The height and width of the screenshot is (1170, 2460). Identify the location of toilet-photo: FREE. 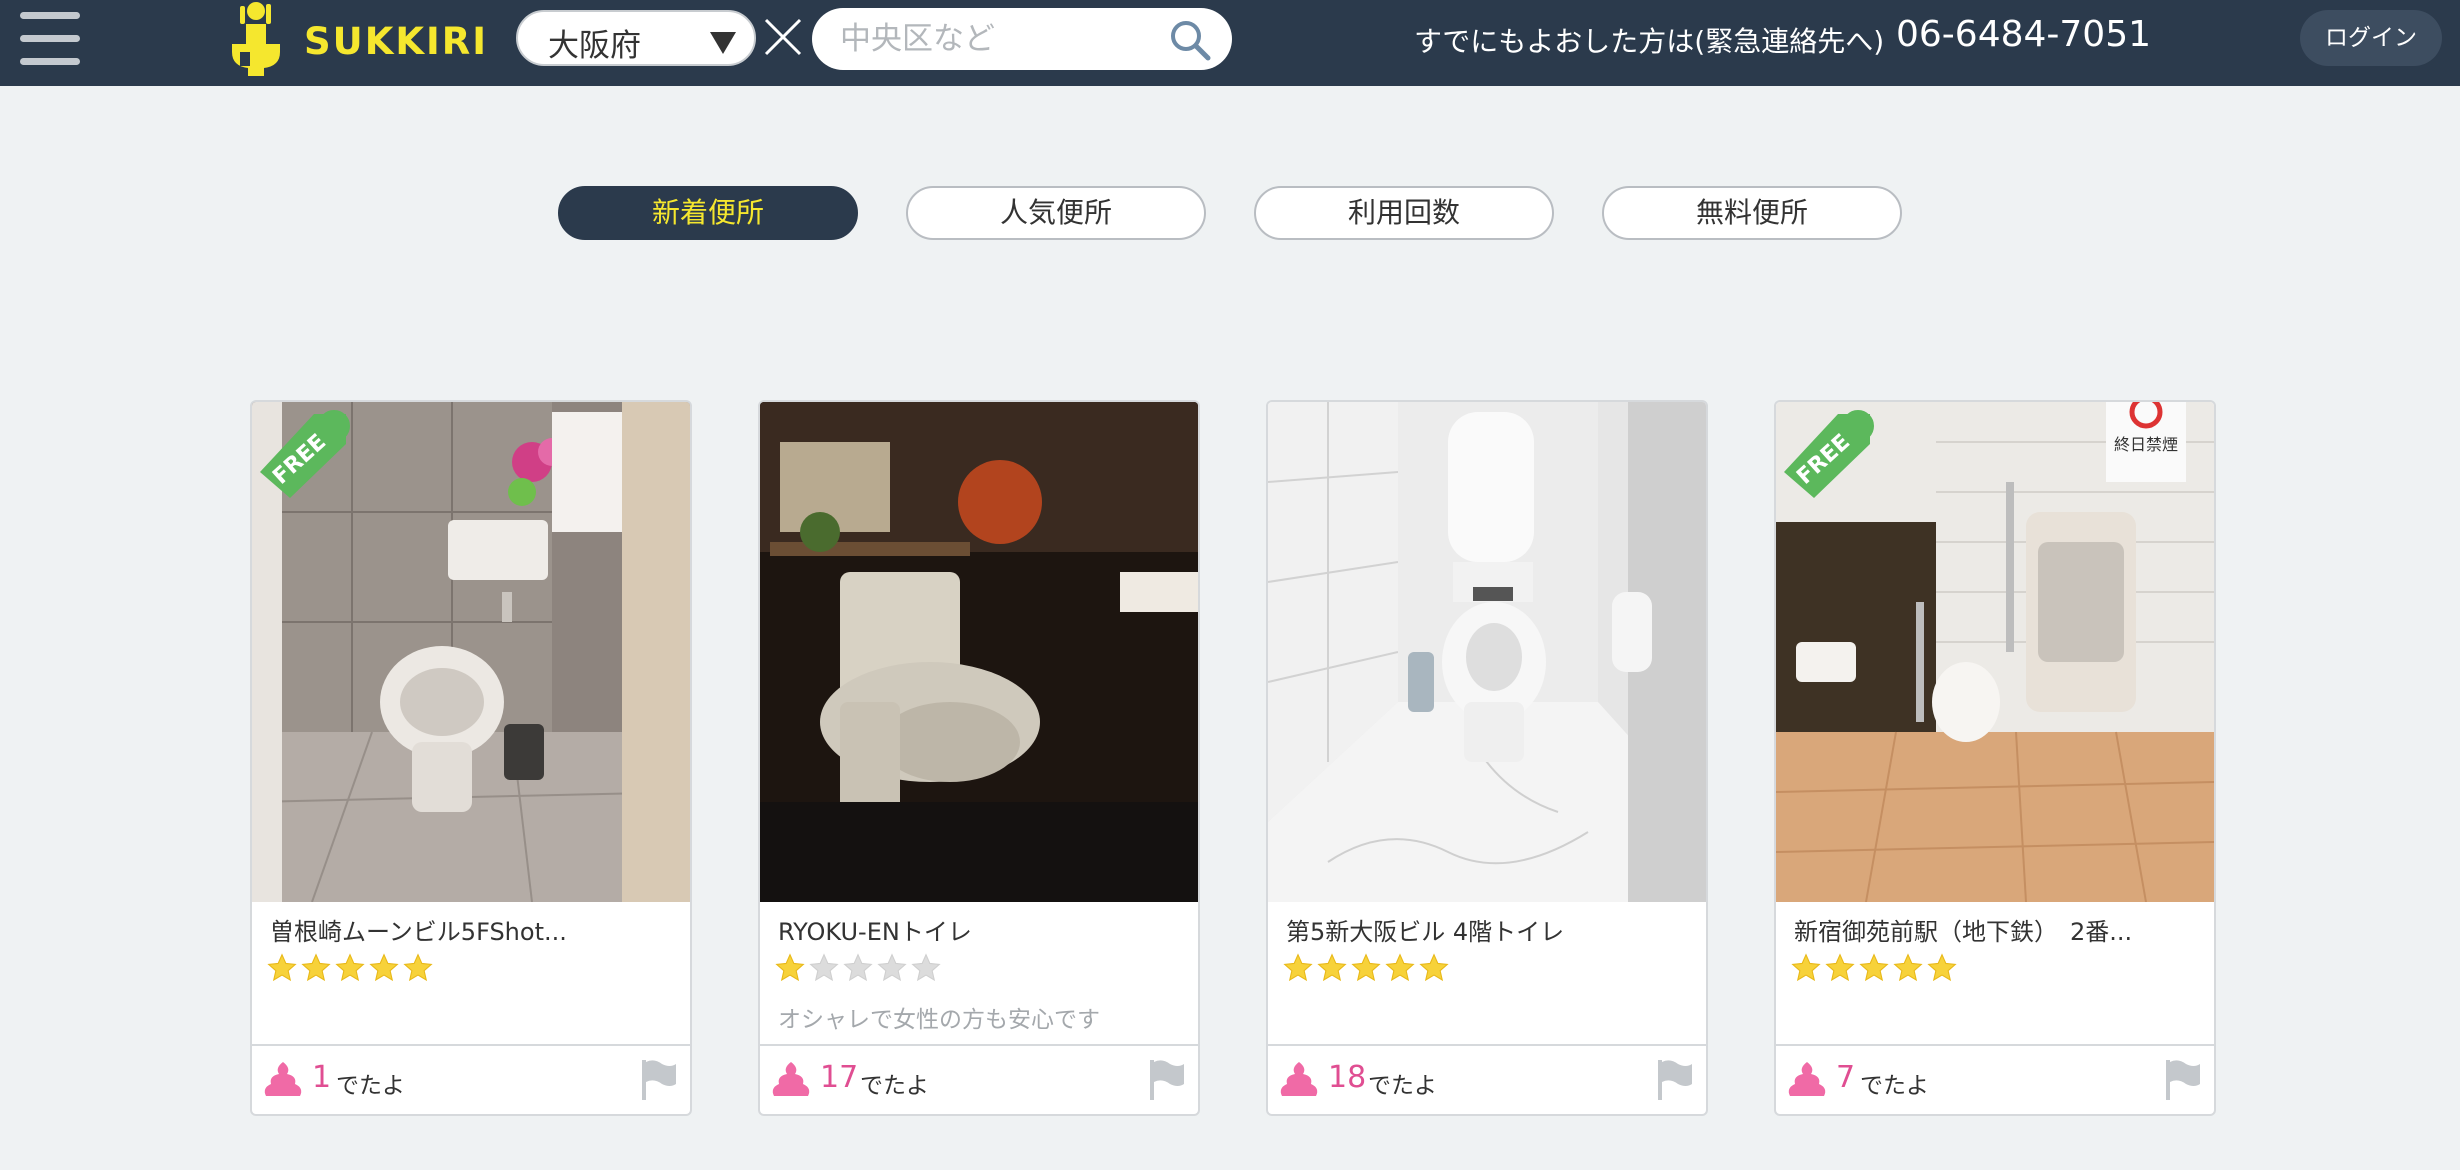
(471, 652).